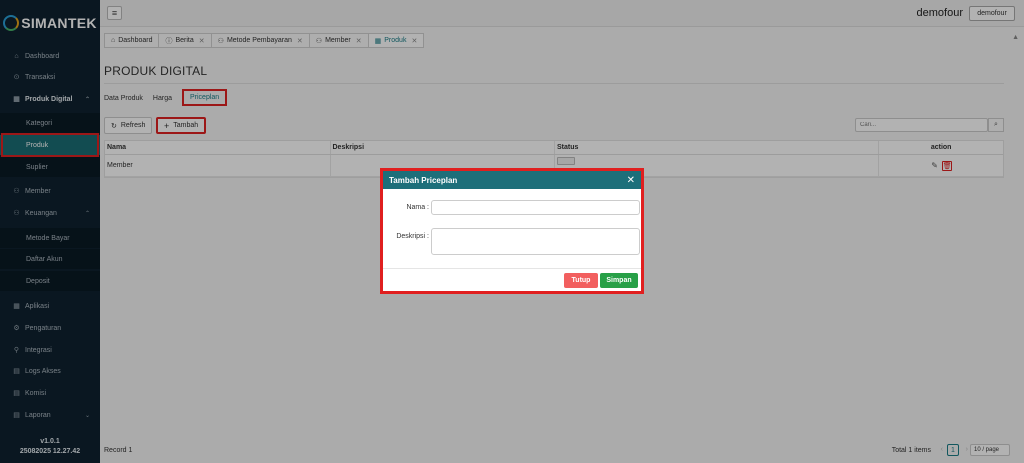  Describe the element at coordinates (631, 180) in the screenshot. I see `close-icon: ✕` at that location.